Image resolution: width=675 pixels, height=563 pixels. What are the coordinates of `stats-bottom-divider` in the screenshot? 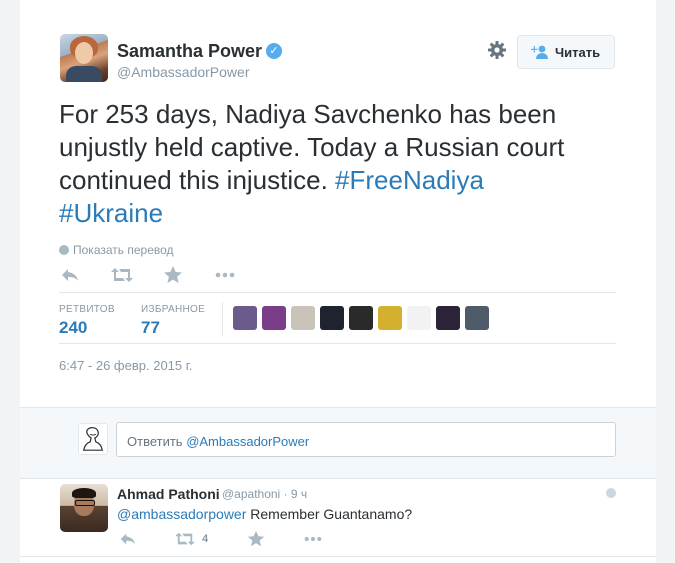 It's located at (337, 343).